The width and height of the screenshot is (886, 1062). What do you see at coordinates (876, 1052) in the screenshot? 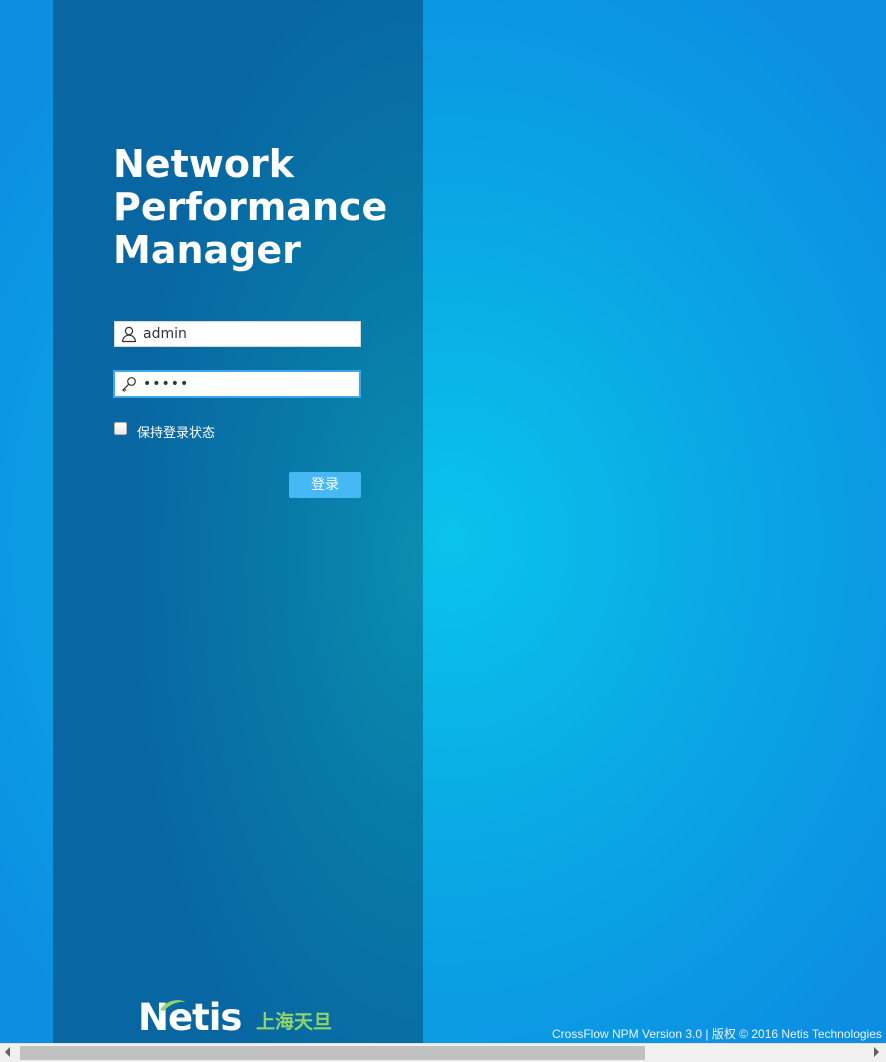
I see `scroll-right-icon` at bounding box center [876, 1052].